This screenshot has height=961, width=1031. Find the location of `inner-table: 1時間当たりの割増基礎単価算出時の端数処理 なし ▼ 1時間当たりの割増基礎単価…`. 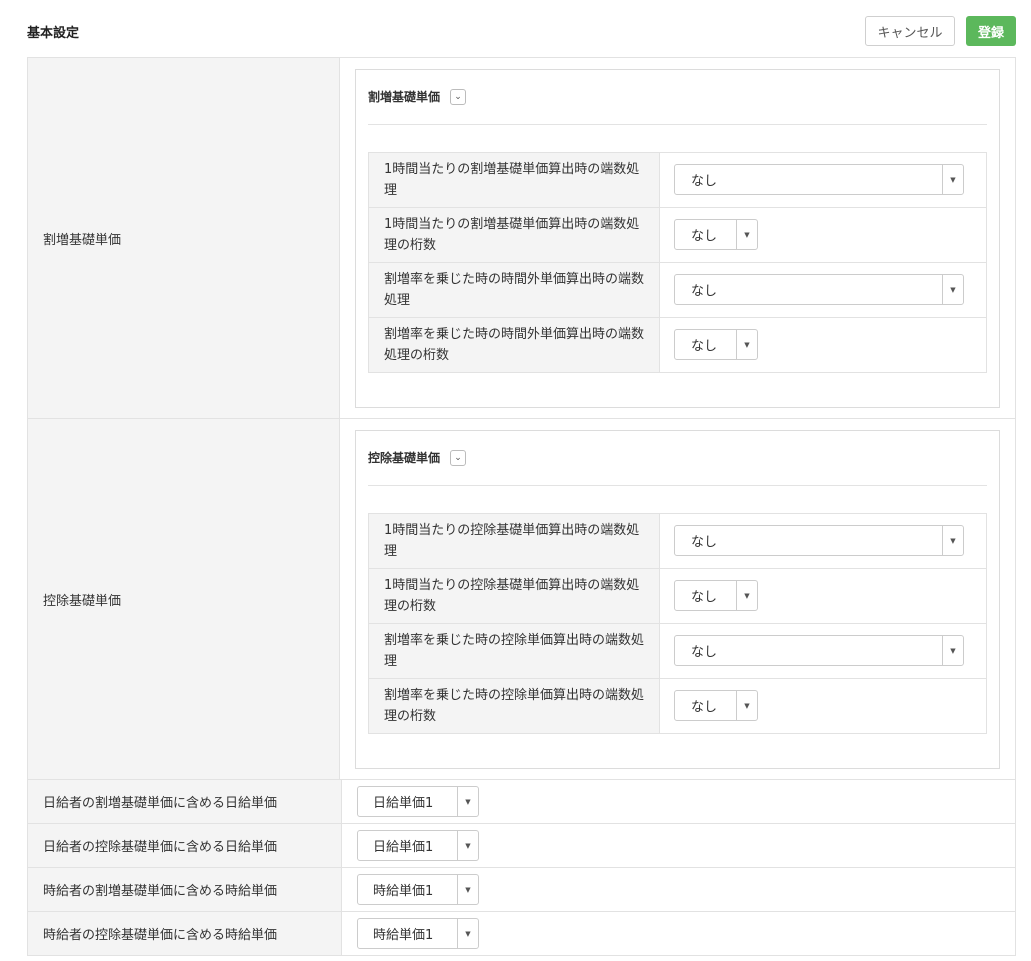

inner-table: 1時間当たりの割増基礎単価算出時の端数処理 なし ▼ 1時間当たりの割増基礎単価… is located at coordinates (677, 262).